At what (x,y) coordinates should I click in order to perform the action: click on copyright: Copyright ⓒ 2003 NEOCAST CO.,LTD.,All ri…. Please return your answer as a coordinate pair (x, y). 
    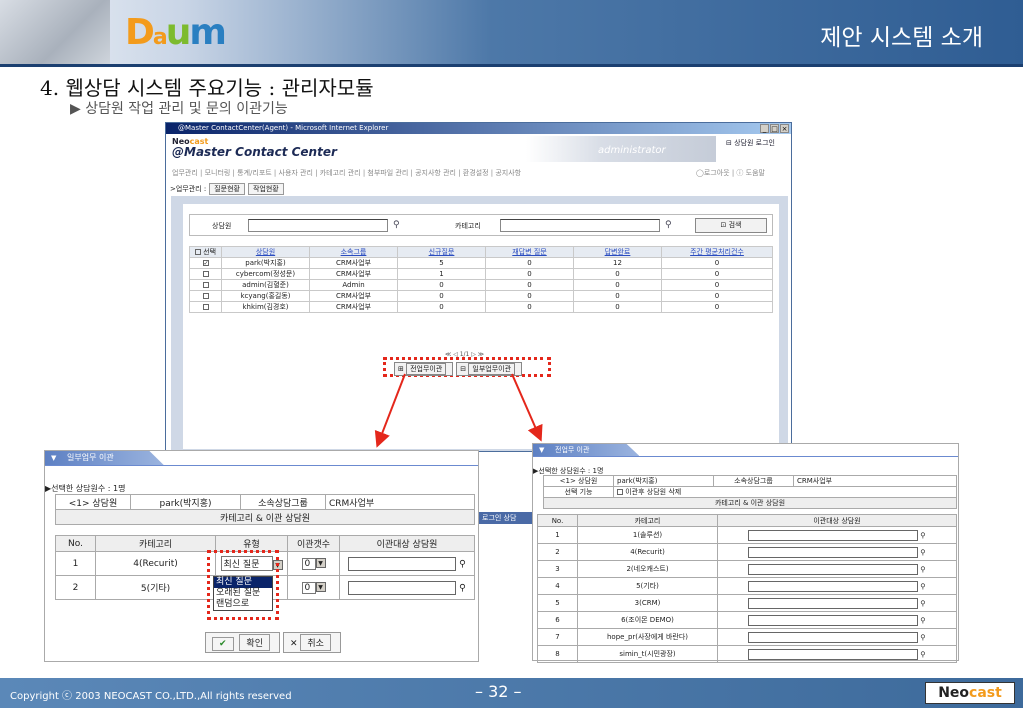
    Looking at the image, I should click on (151, 696).